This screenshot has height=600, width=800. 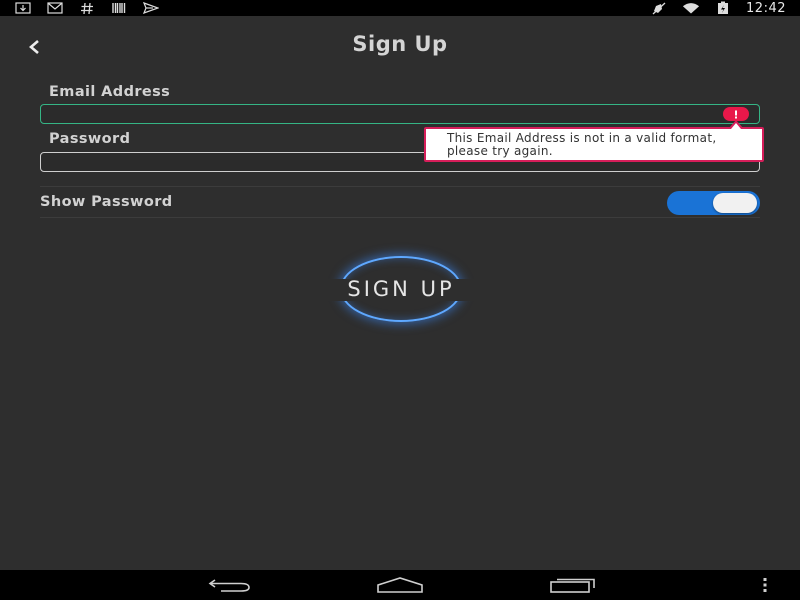 I want to click on email-label: Email Address, so click(x=110, y=92).